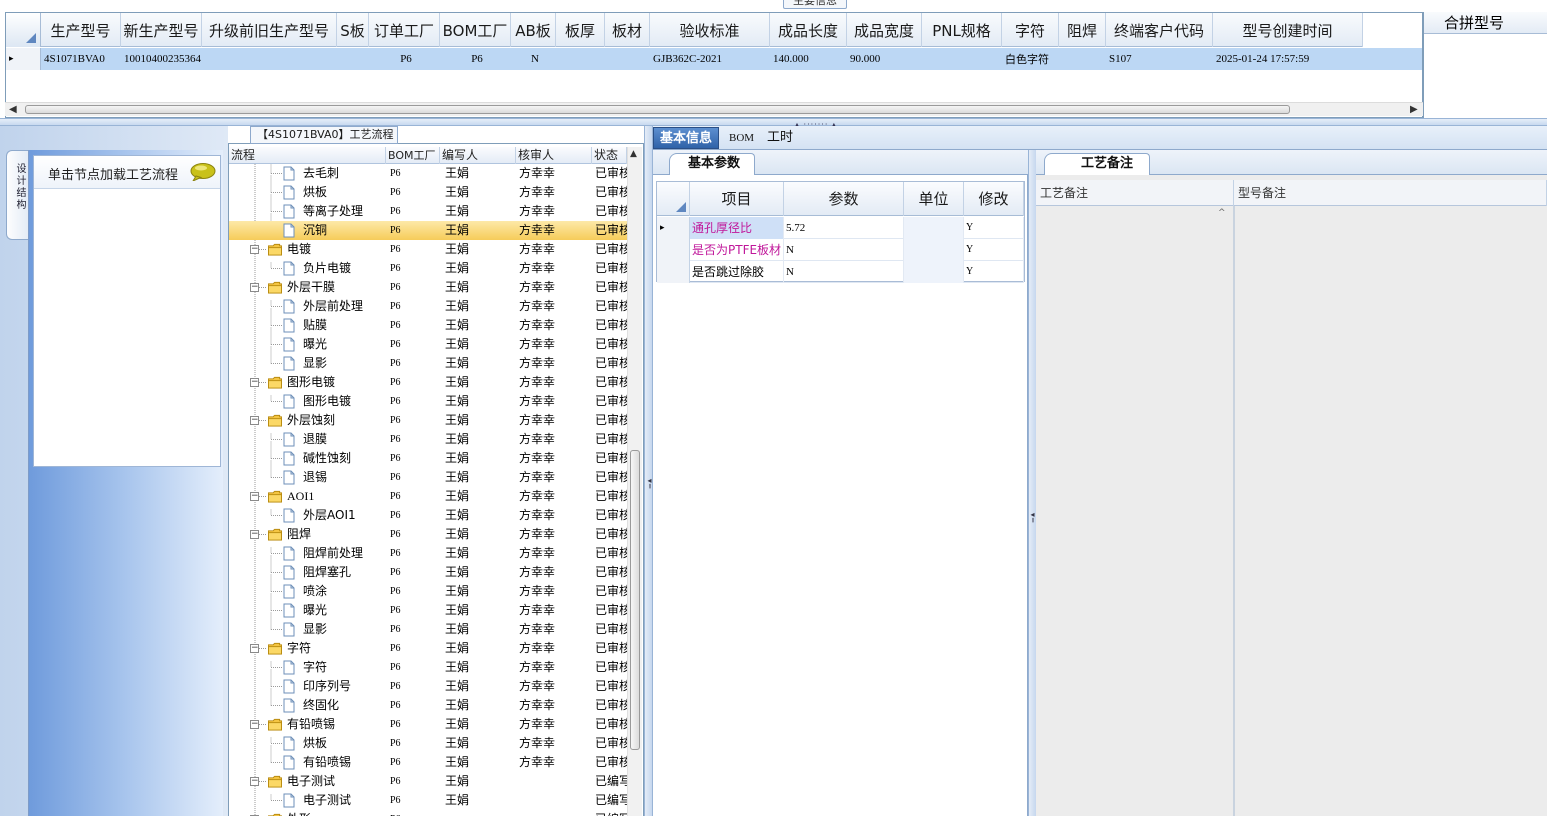  What do you see at coordinates (712, 164) in the screenshot?
I see `tab-basic-params: 基本参数` at bounding box center [712, 164].